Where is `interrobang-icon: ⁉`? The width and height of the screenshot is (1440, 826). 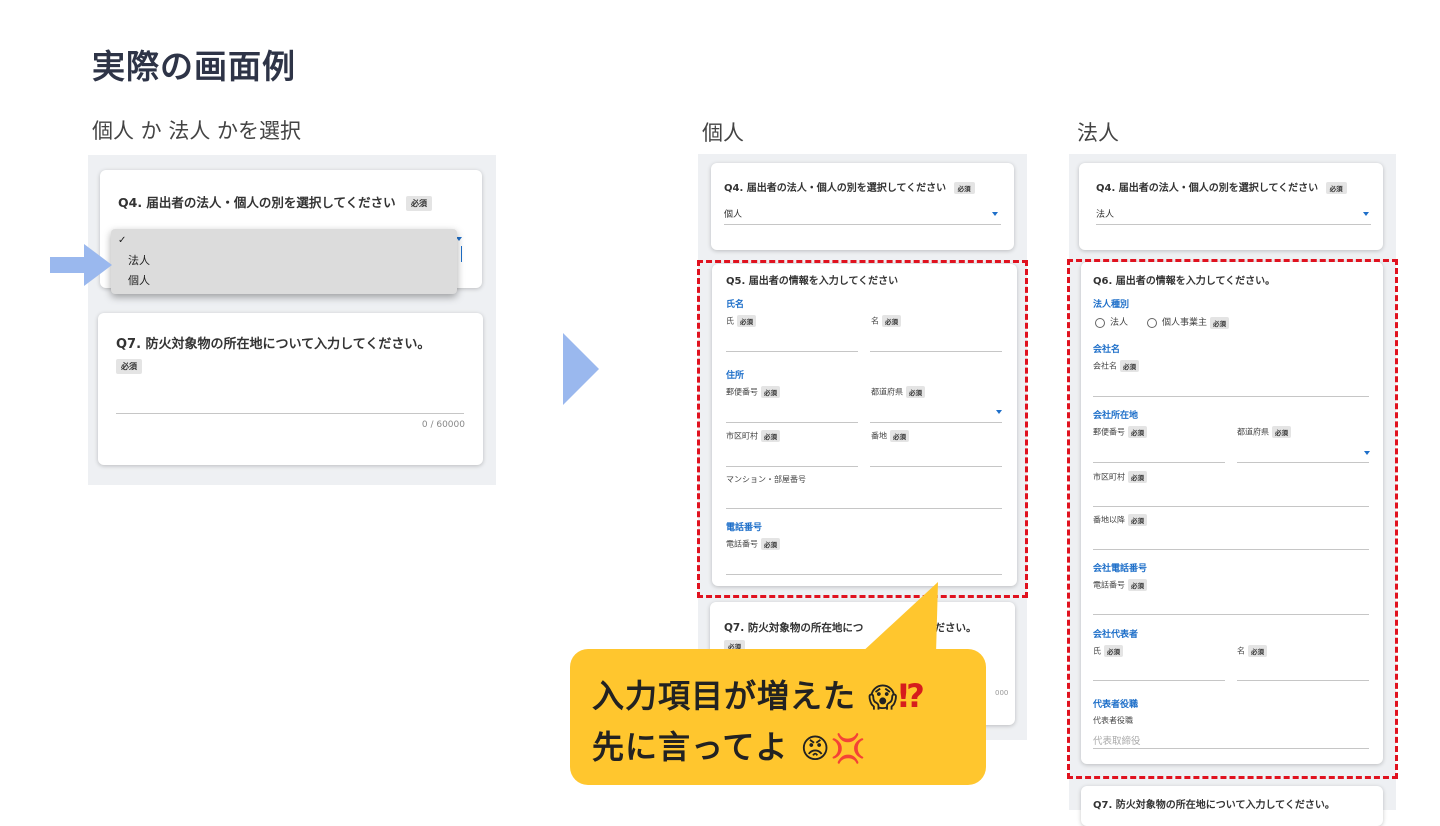
interrobang-icon: ⁉ is located at coordinates (912, 696).